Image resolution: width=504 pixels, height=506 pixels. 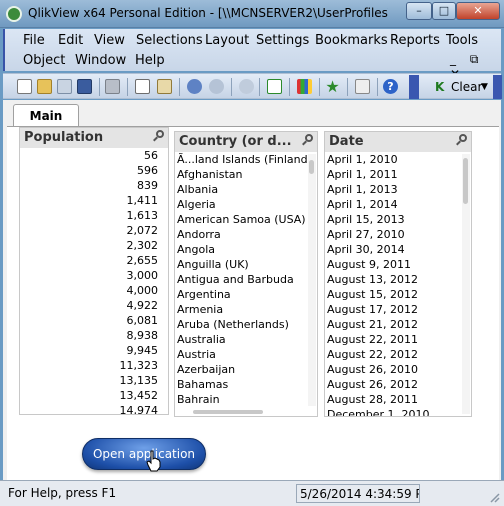 I want to click on list-item: April 15, 2013, so click(x=393, y=219).